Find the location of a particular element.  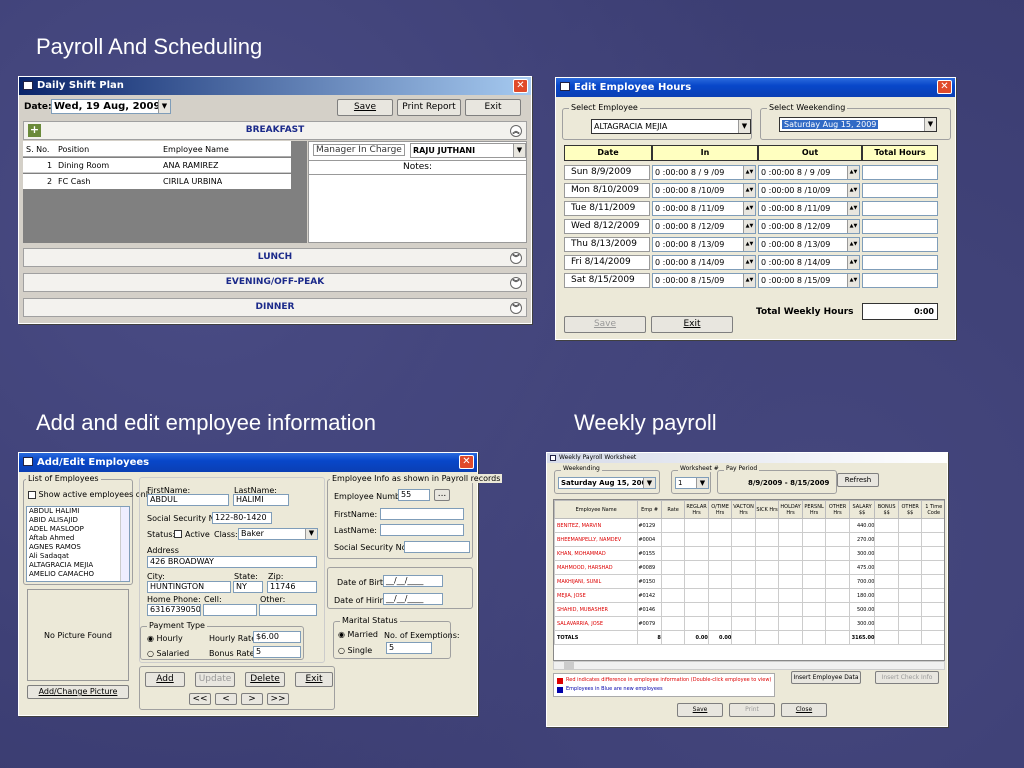

expand-icon: ︾ is located at coordinates (516, 283).